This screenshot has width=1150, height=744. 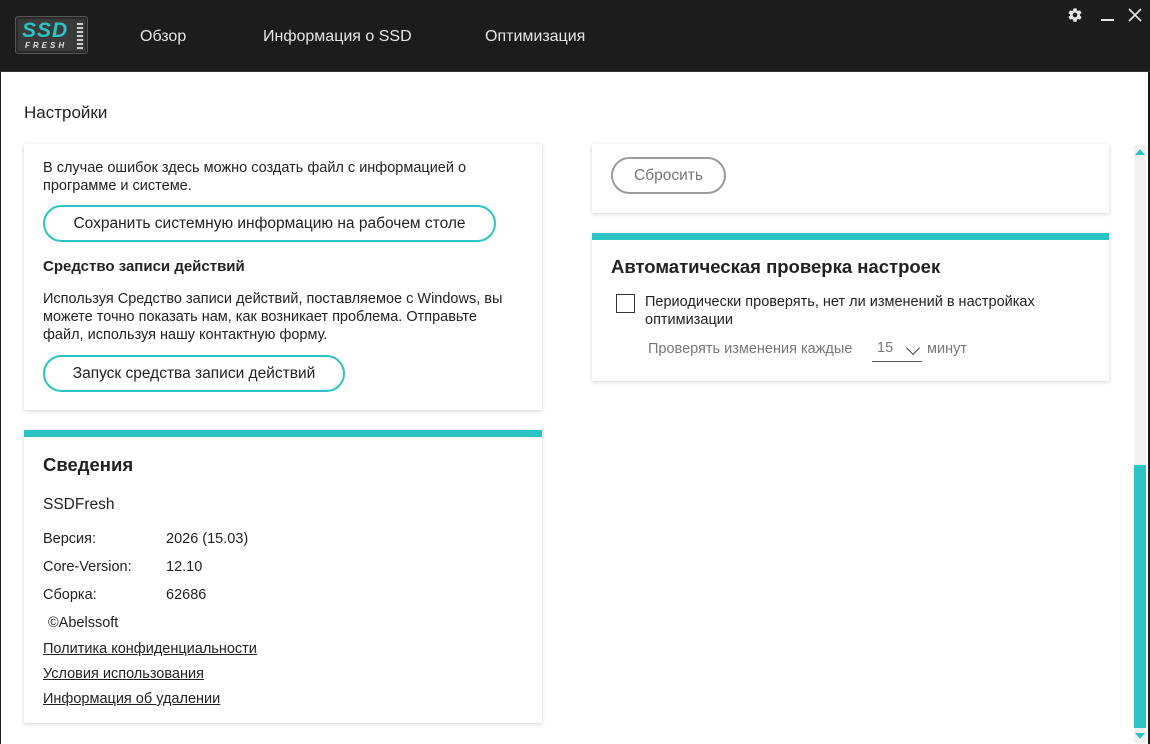 What do you see at coordinates (70, 539) in the screenshot?
I see `version-label: Версия:` at bounding box center [70, 539].